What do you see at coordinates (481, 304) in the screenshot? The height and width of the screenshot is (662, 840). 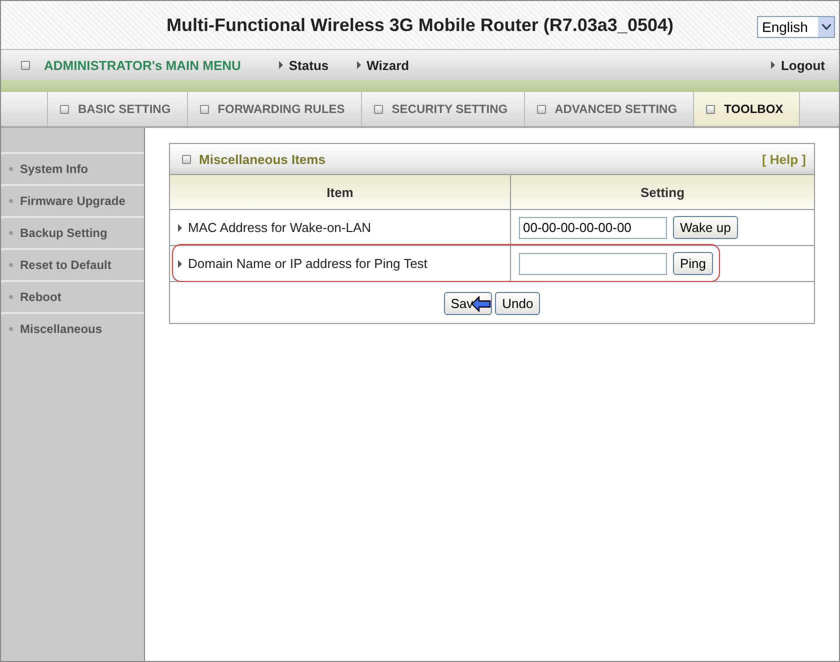 I see `pointer-arrow-icon` at bounding box center [481, 304].